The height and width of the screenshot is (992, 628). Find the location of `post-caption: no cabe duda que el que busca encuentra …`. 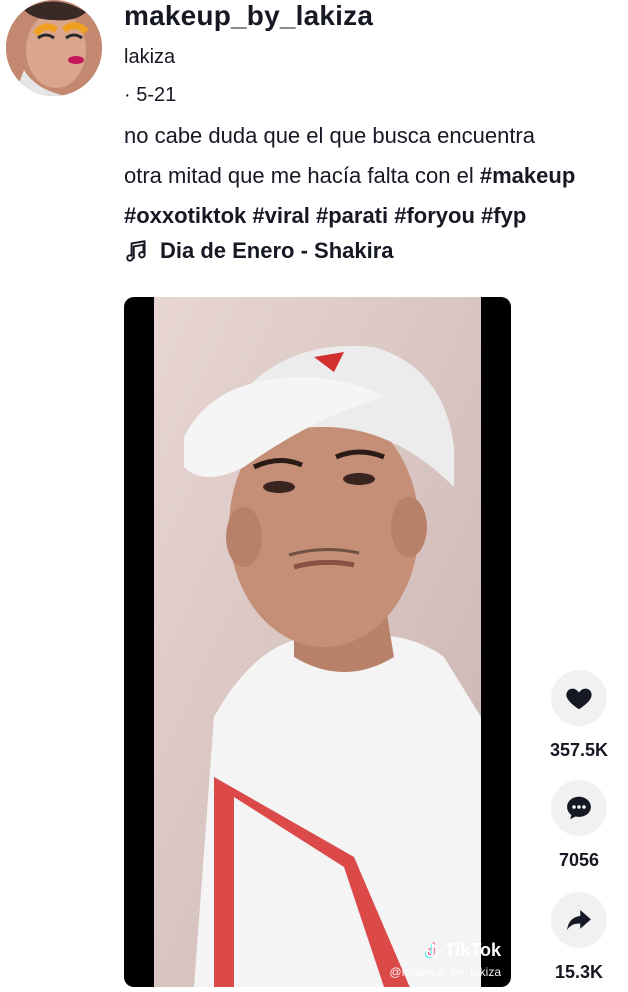

post-caption: no cabe duda que el que busca encuentra … is located at coordinates (376, 176).